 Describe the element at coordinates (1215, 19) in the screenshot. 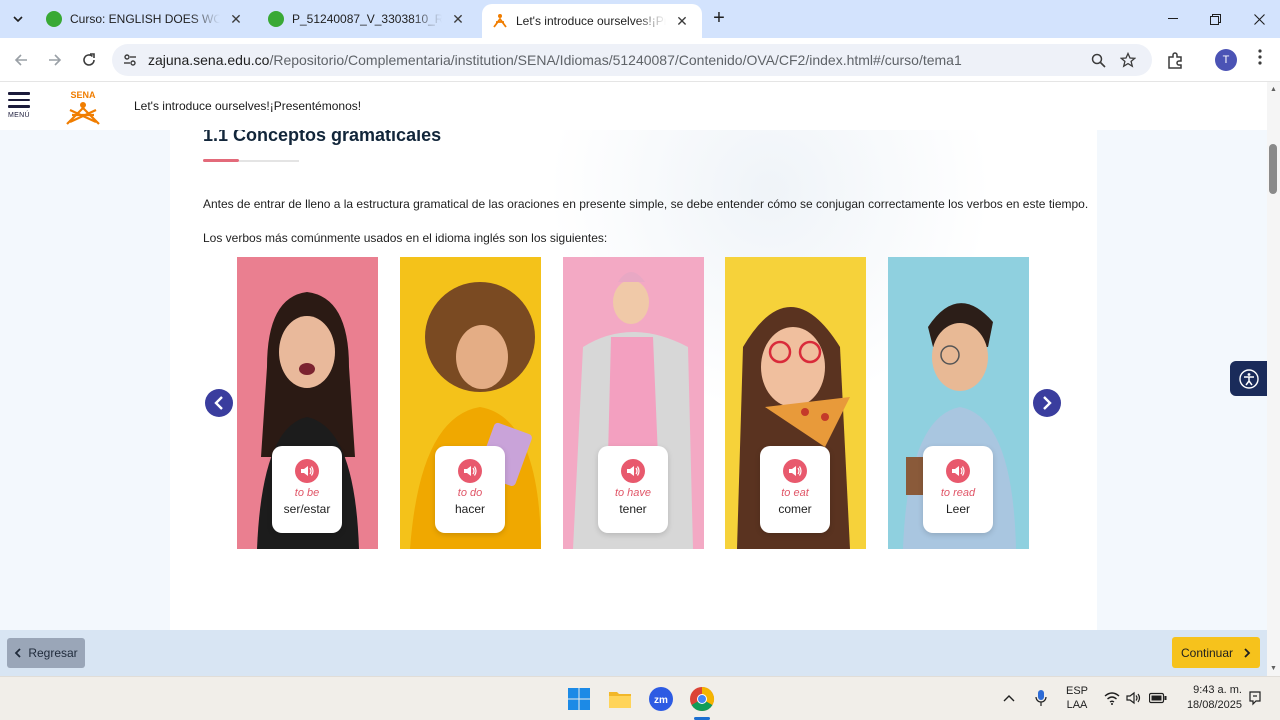

I see `restore-button` at that location.